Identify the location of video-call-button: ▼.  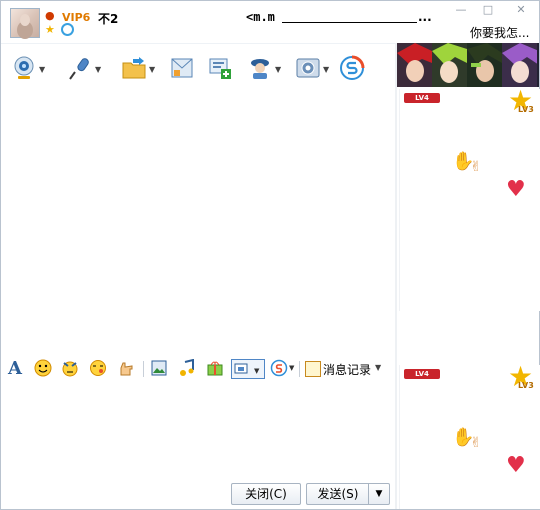
(27, 68).